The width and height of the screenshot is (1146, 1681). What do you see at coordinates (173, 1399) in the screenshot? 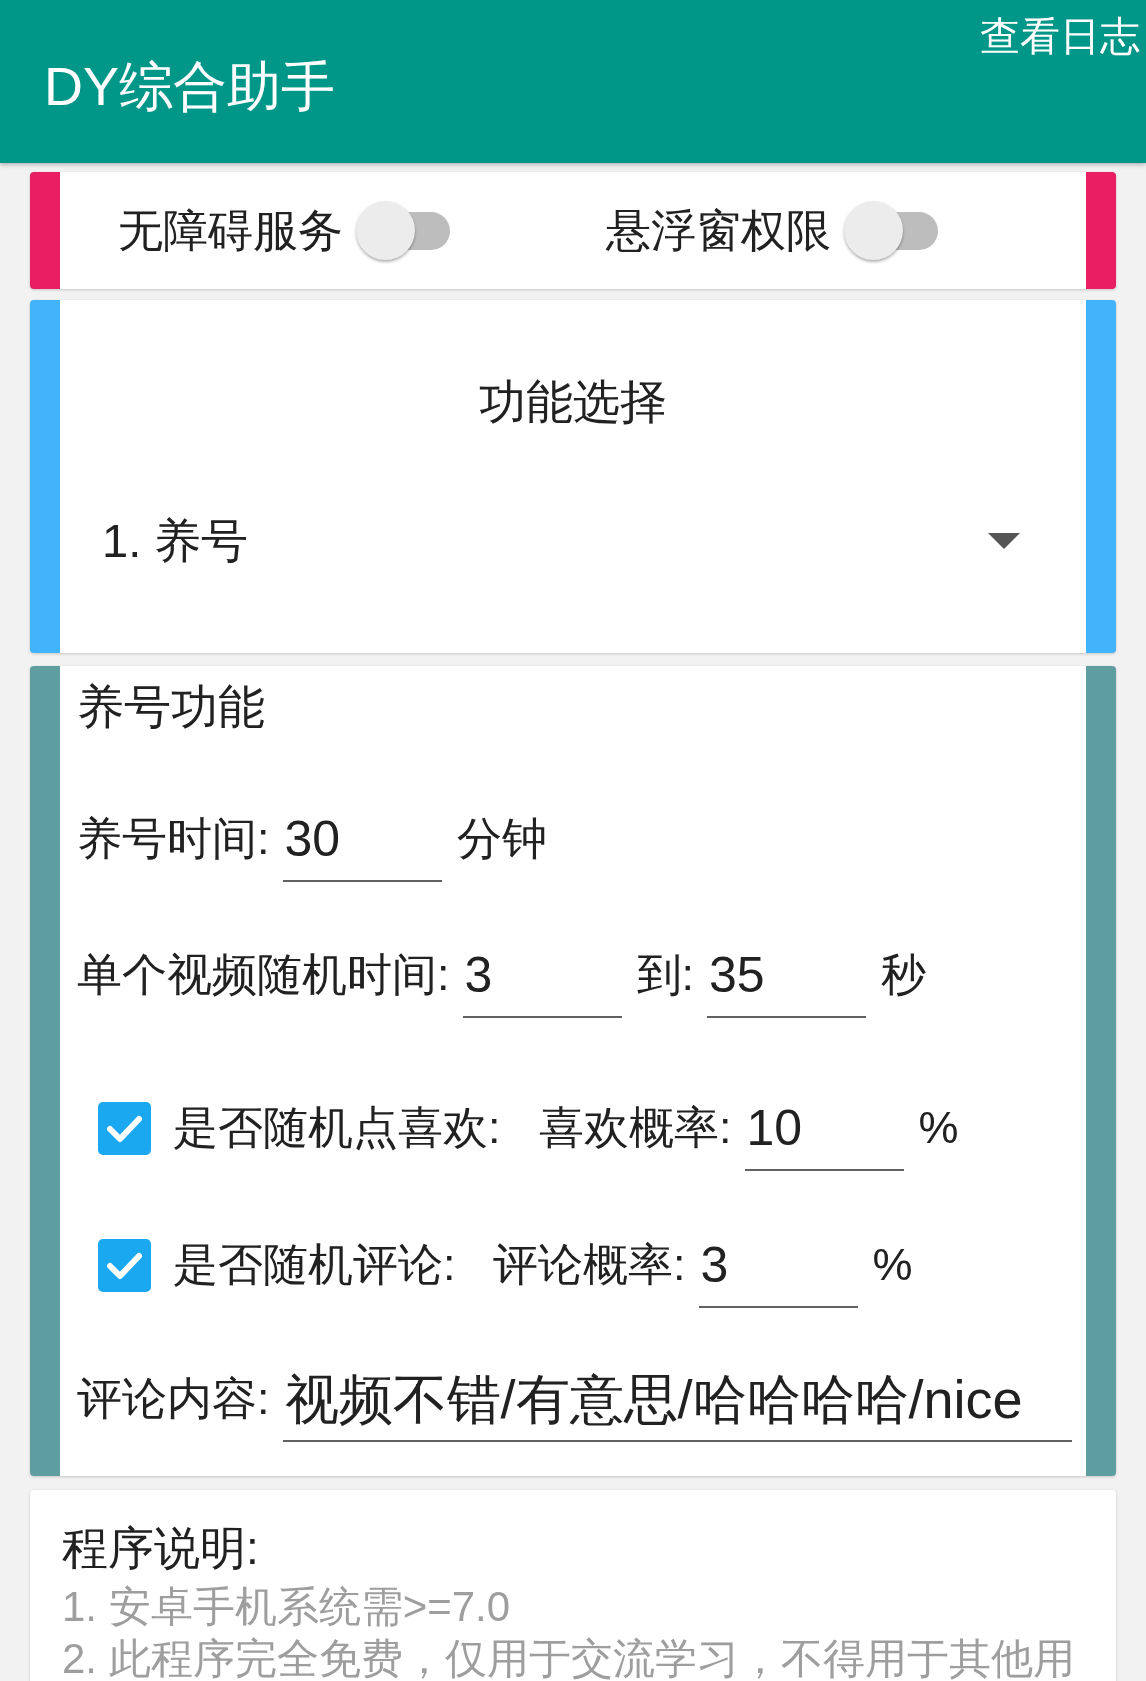
I see `field-label: 评论内容:` at bounding box center [173, 1399].